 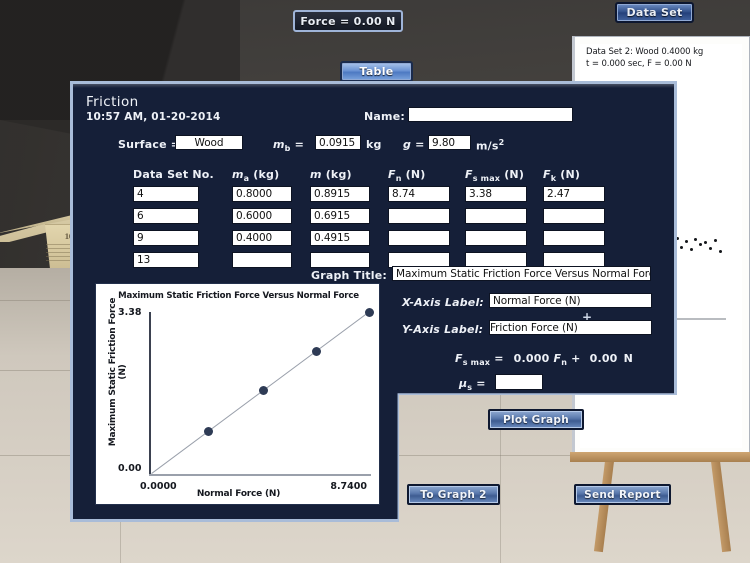 I want to click on g-unit-exponent: 2, so click(x=501, y=142).